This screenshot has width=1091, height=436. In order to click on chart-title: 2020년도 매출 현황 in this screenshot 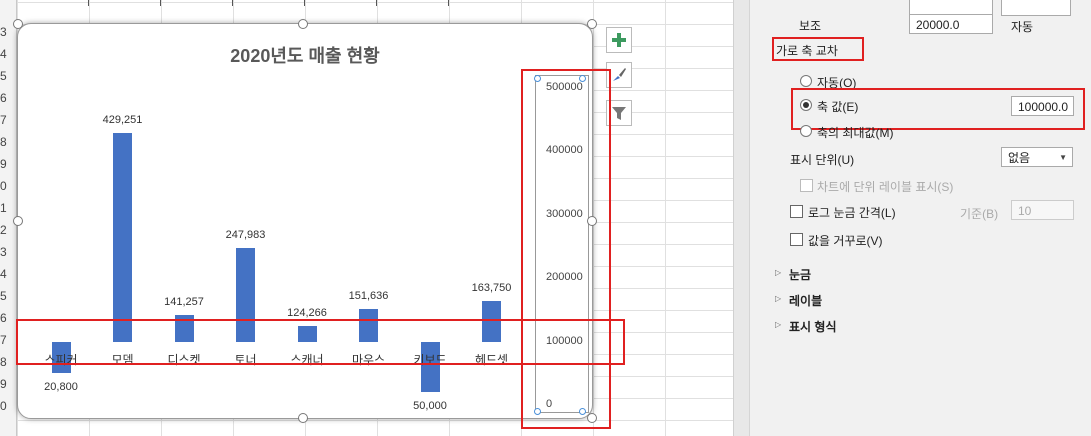, I will do `click(305, 55)`.